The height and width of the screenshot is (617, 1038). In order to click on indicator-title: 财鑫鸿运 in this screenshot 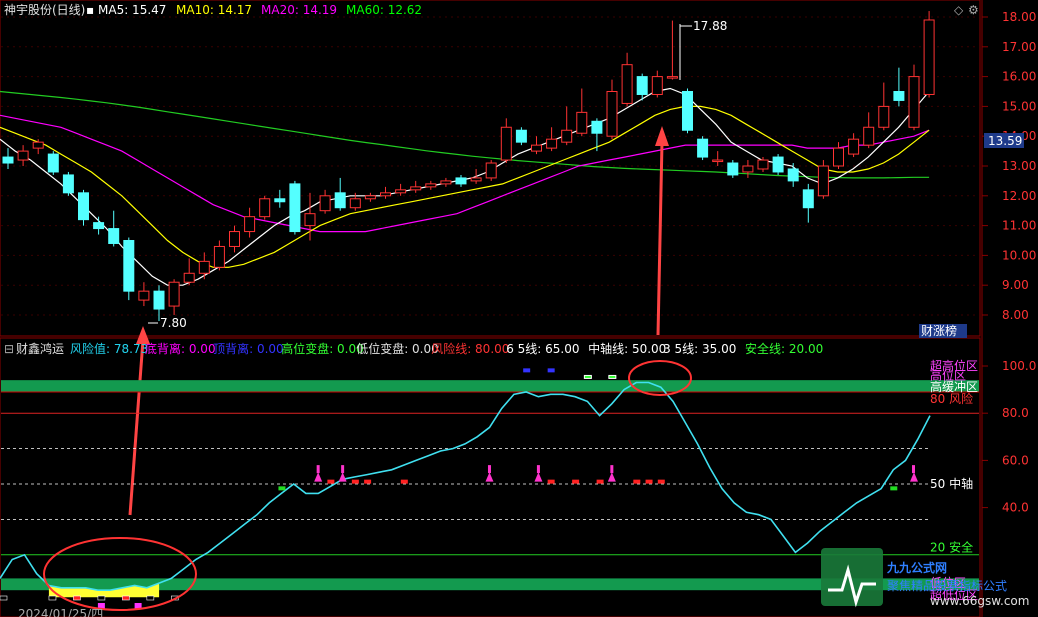, I will do `click(40, 348)`.